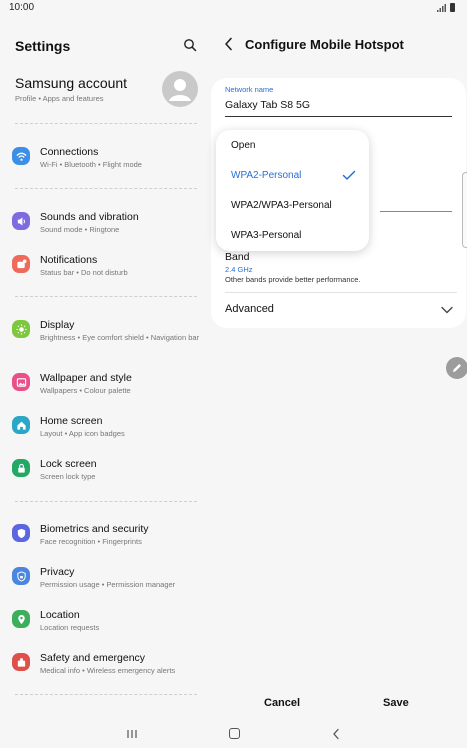 The height and width of the screenshot is (748, 467). Describe the element at coordinates (233, 8) in the screenshot. I see `status-bar: 10:00` at that location.